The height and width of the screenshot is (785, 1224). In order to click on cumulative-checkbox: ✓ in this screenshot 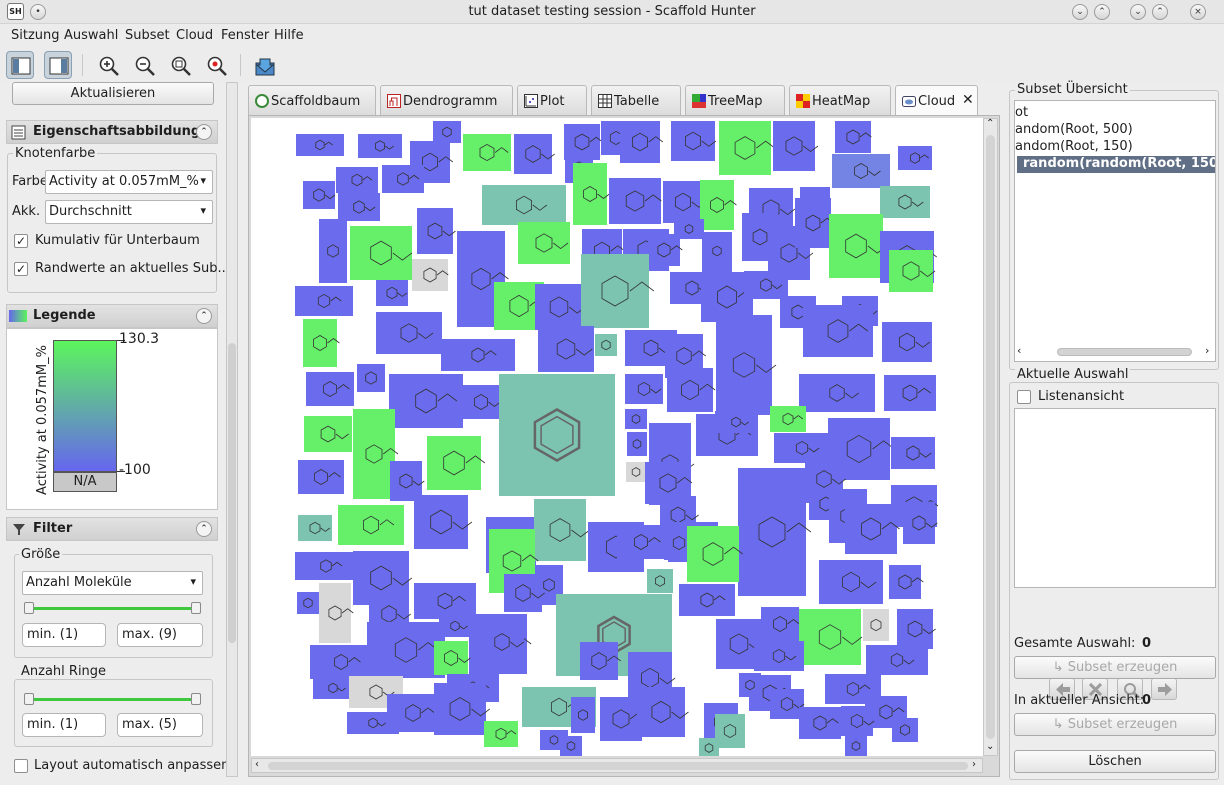, I will do `click(21, 241)`.